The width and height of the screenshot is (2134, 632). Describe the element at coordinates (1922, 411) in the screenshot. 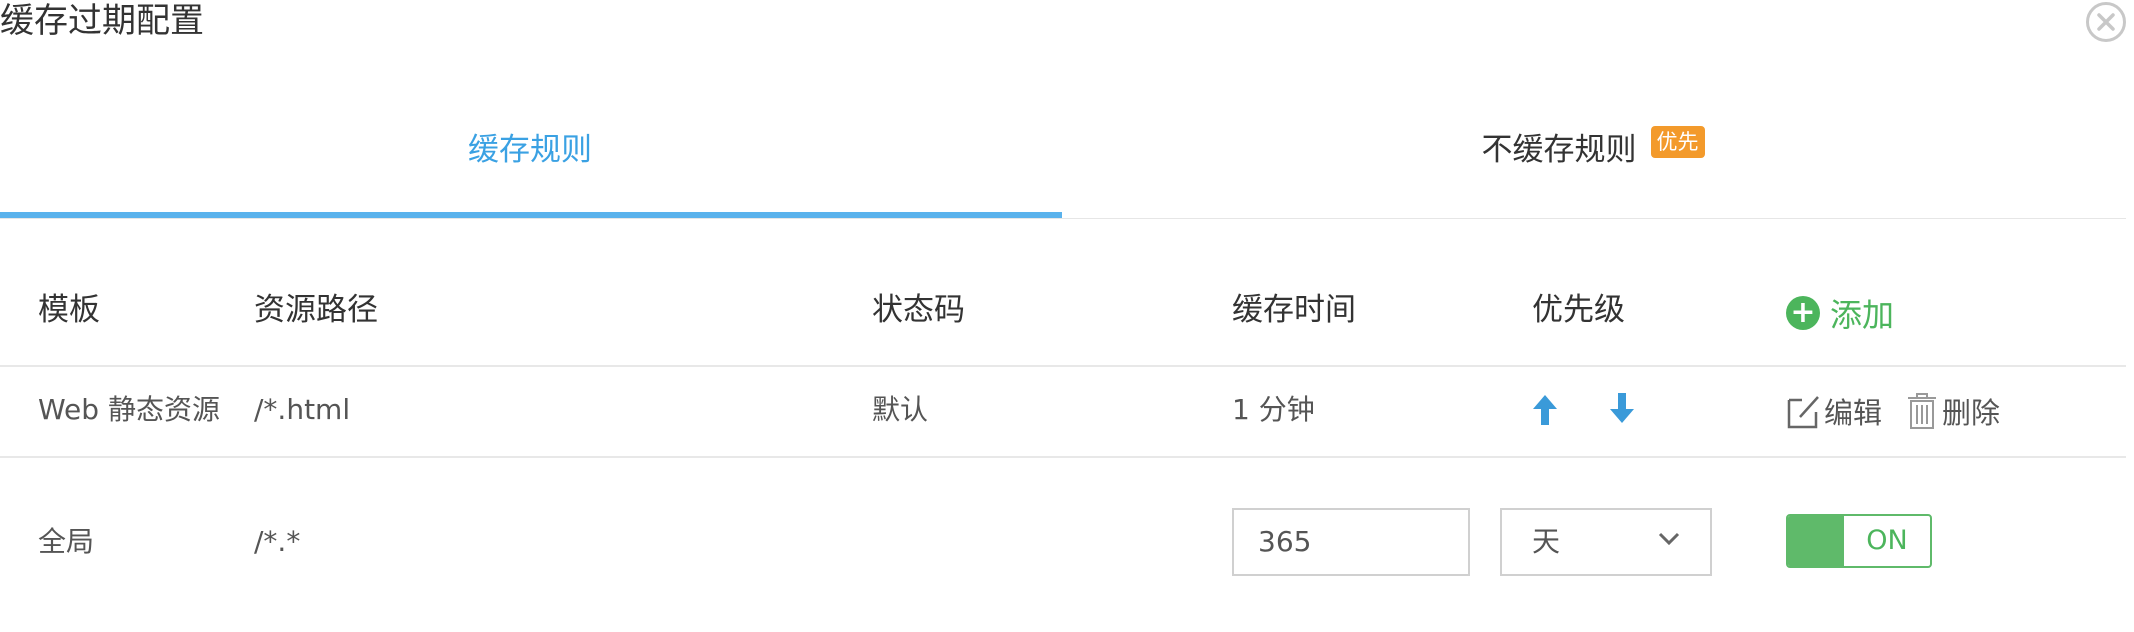

I see `trash-icon` at that location.